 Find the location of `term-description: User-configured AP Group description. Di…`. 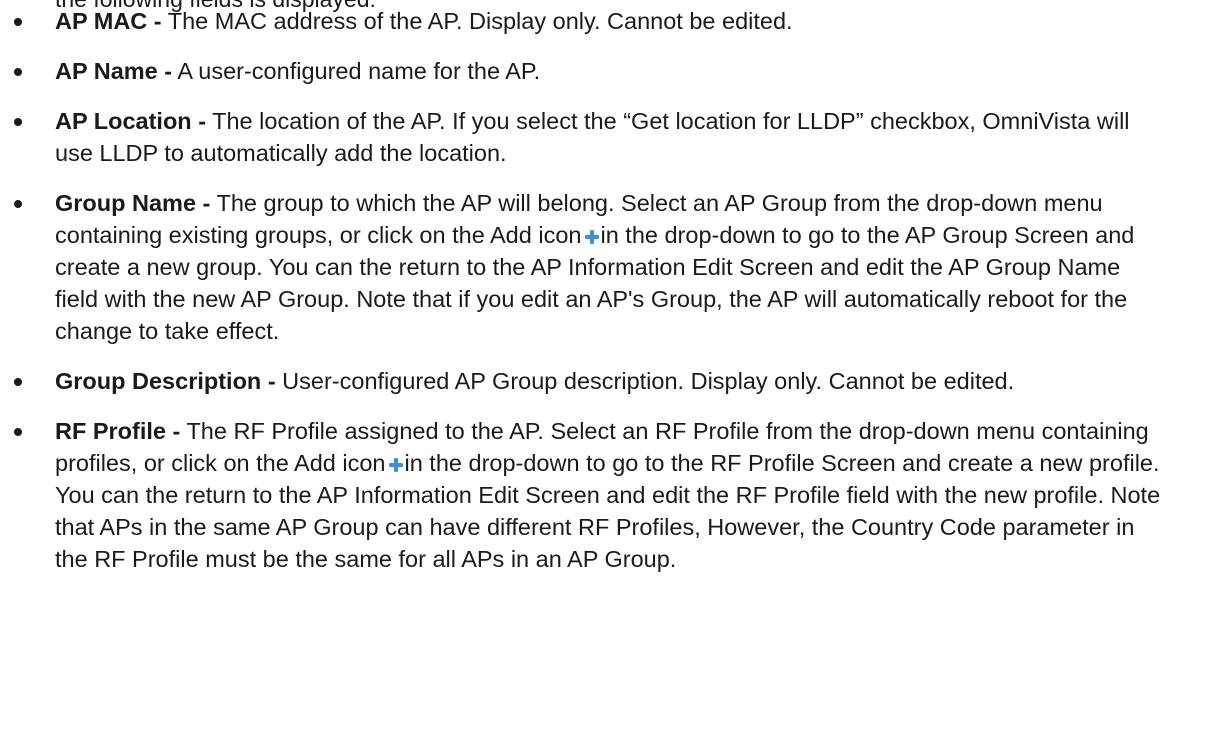

term-description: User-configured AP Group description. Di… is located at coordinates (645, 381).